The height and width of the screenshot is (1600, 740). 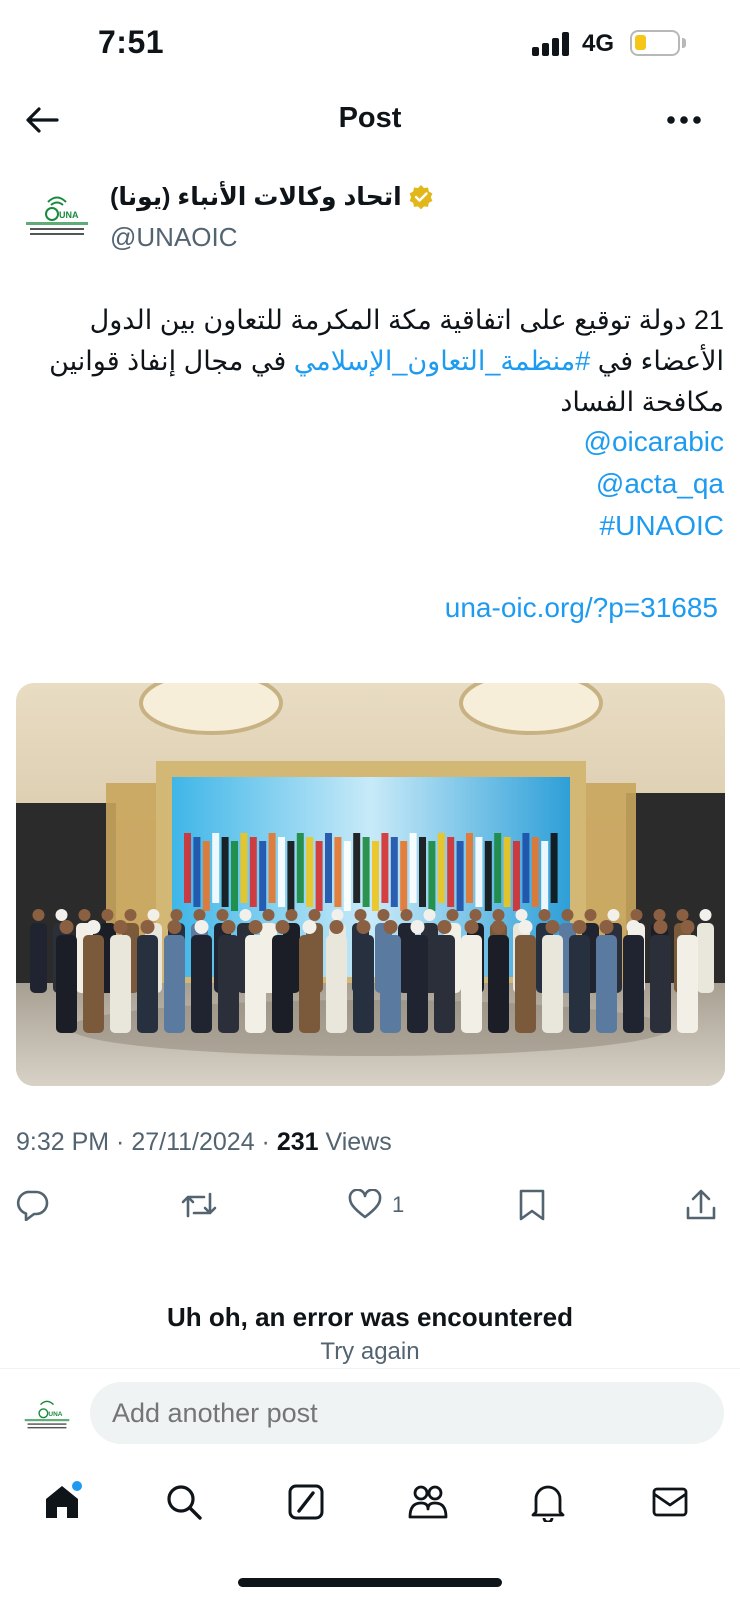 I want to click on post-author: UNA اتحاد وكالات الأنباء (يونا) @UNAOIC, so click(x=370, y=218).